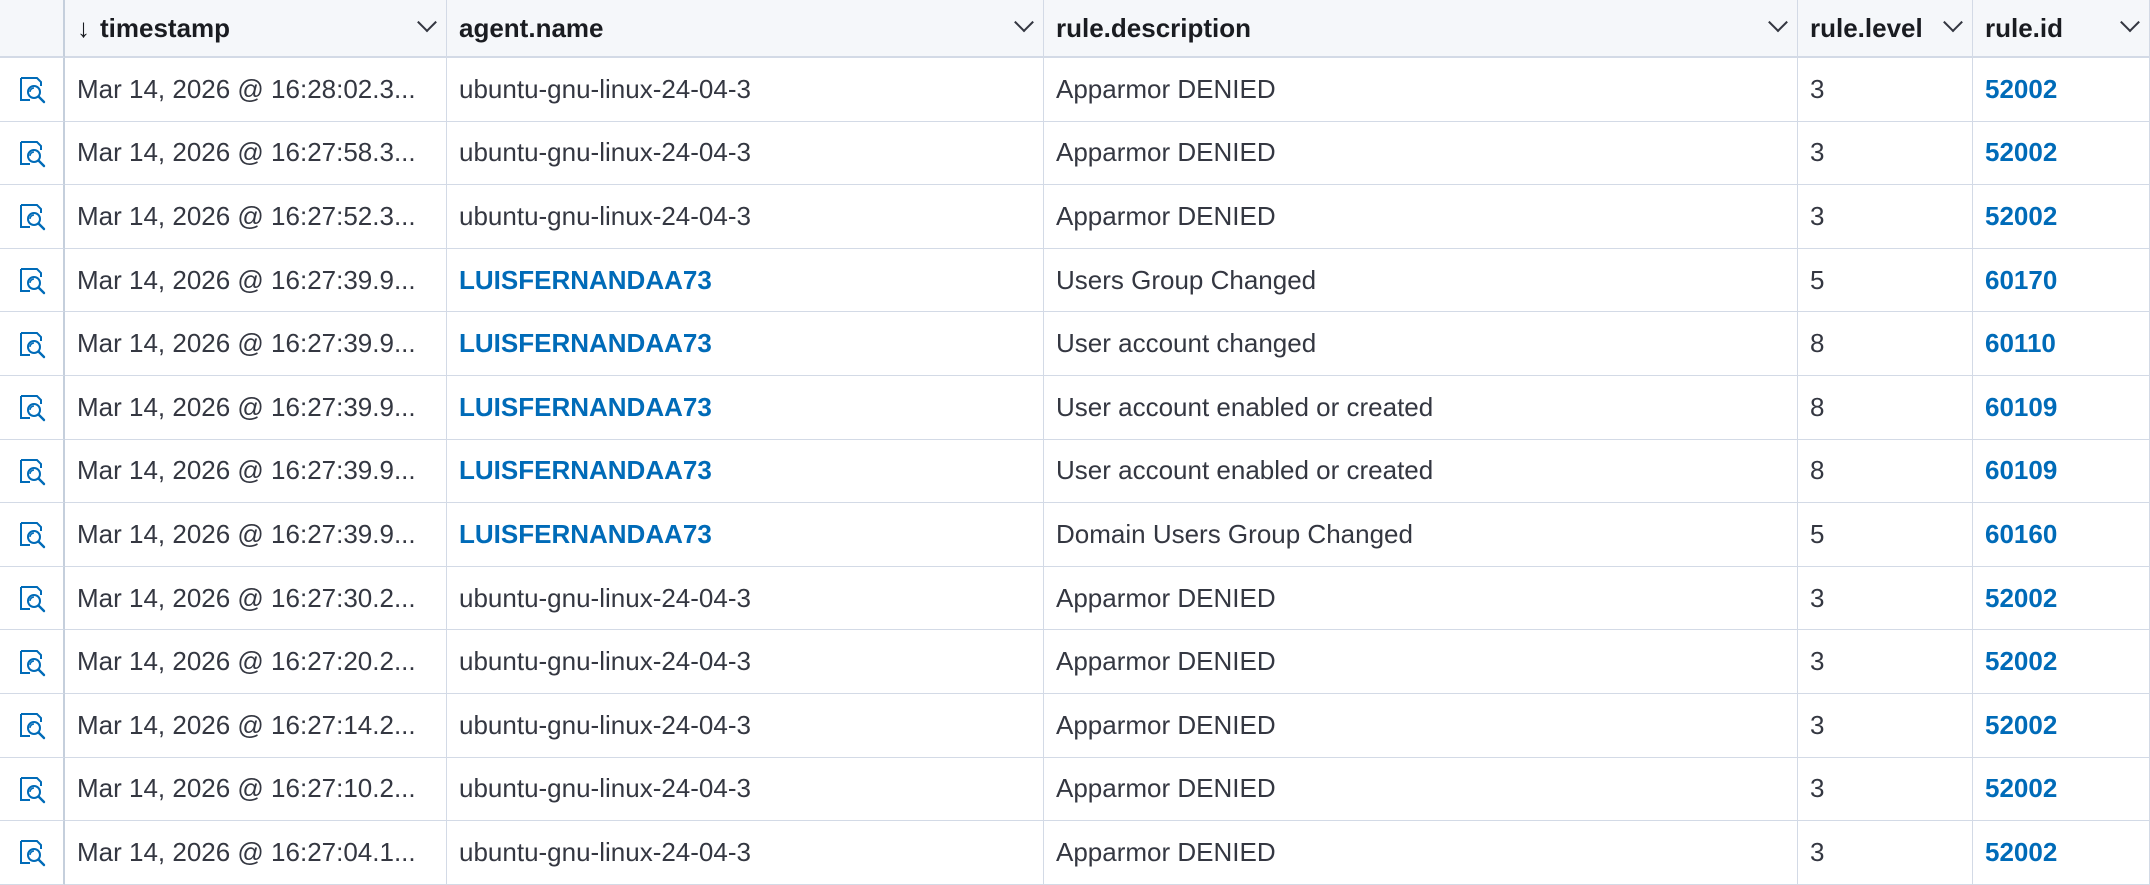 The height and width of the screenshot is (885, 2150). What do you see at coordinates (1421, 344) in the screenshot?
I see `cell-rule-description: User account changed` at bounding box center [1421, 344].